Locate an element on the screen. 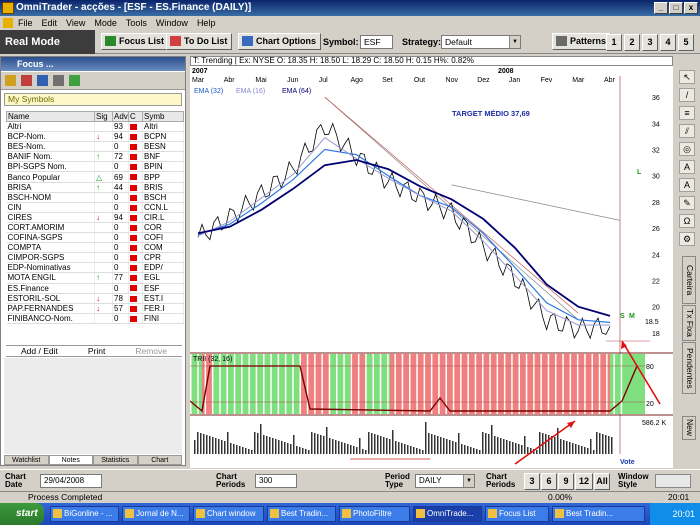 This screenshot has width=700, height=525. table-row: CIRES ↓ 94 CIR.L is located at coordinates (95, 217).